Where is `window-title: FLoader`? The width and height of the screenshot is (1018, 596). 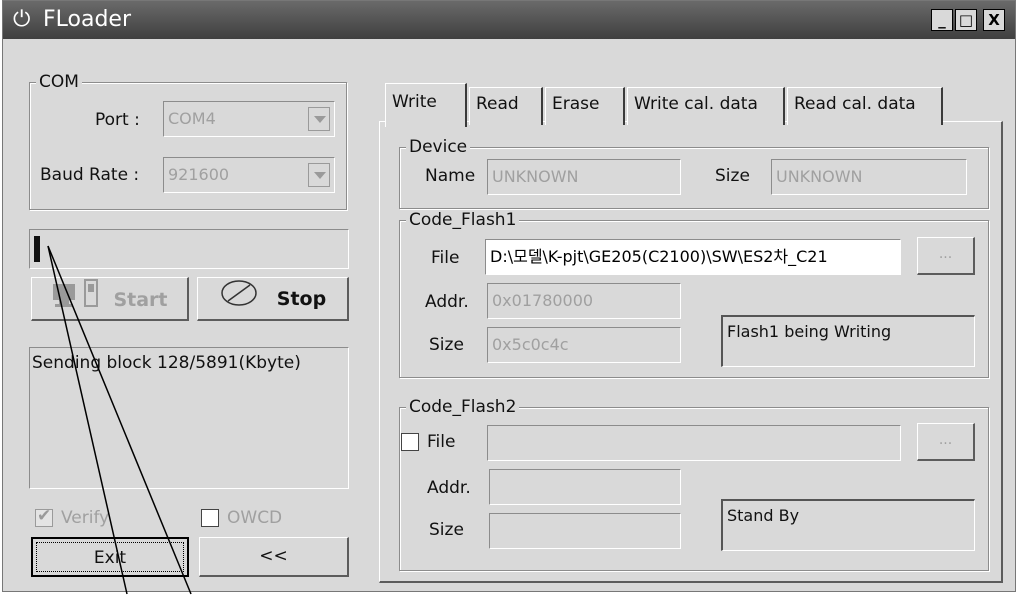 window-title: FLoader is located at coordinates (87, 19).